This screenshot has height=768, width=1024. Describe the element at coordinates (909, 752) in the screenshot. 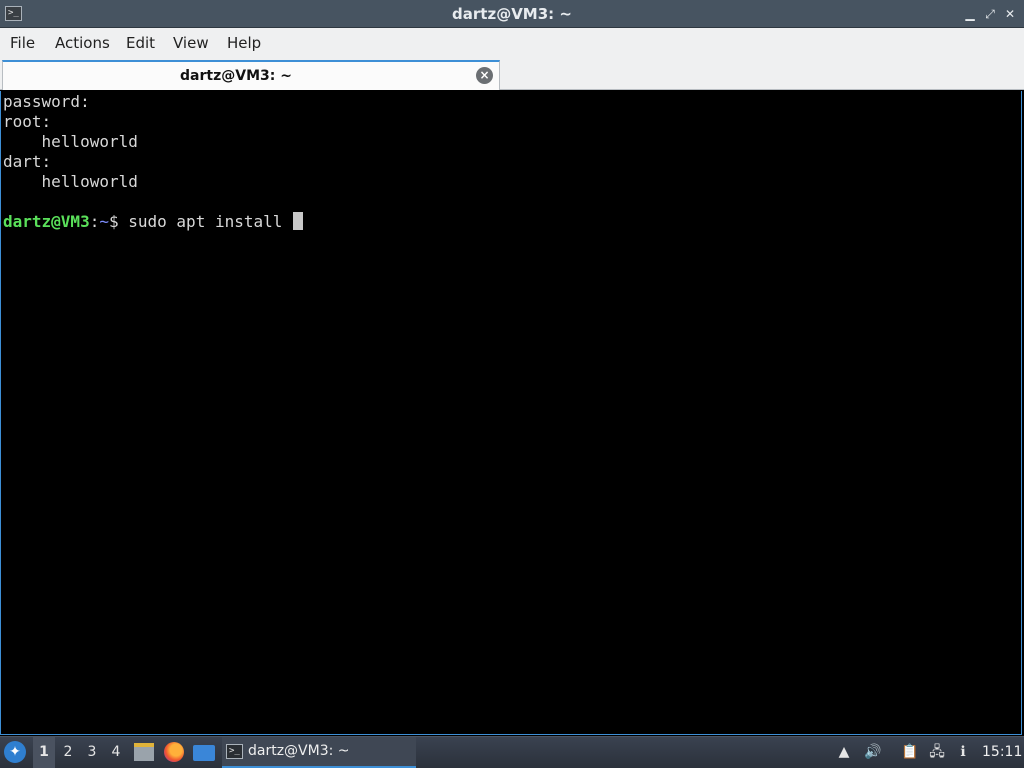

I see `clipboard-icon: 📋` at that location.